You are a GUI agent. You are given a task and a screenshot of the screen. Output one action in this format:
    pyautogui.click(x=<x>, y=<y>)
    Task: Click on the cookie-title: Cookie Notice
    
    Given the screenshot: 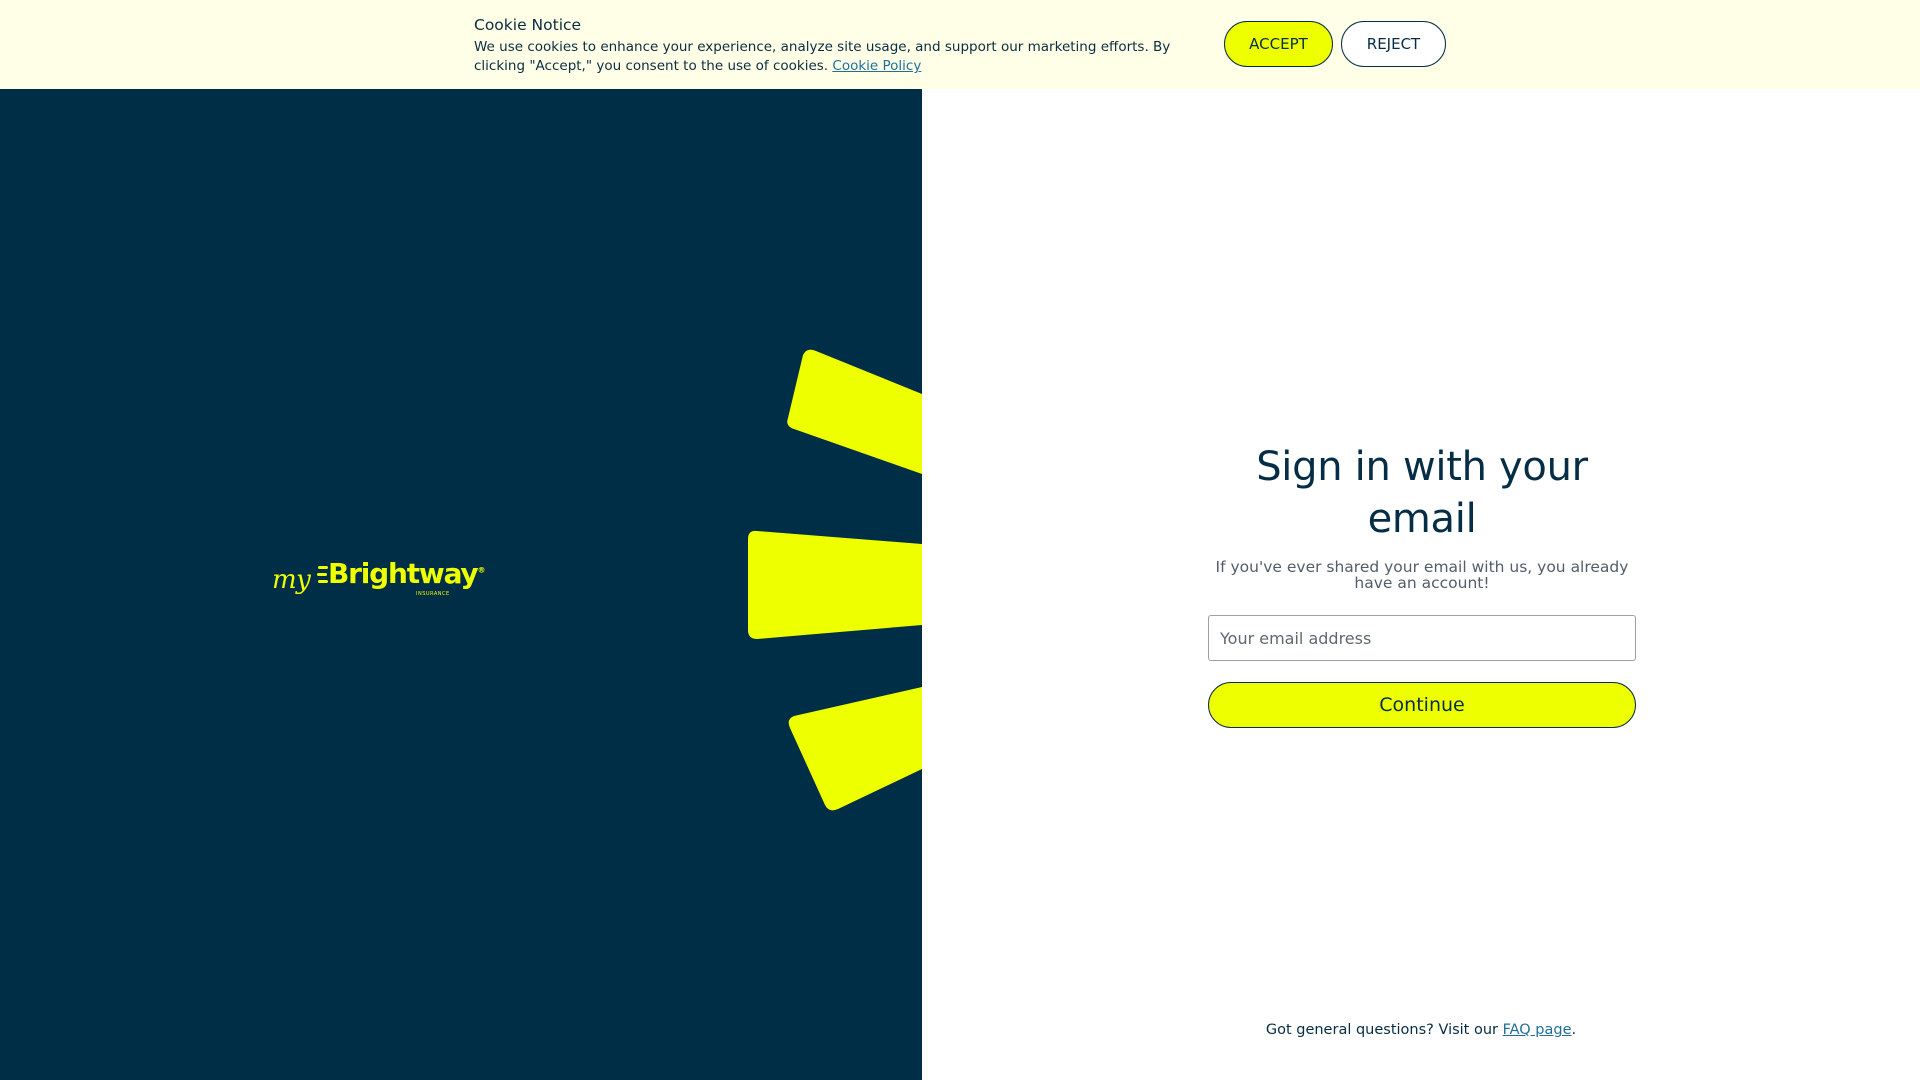 What is the action you would take?
    pyautogui.click(x=528, y=25)
    